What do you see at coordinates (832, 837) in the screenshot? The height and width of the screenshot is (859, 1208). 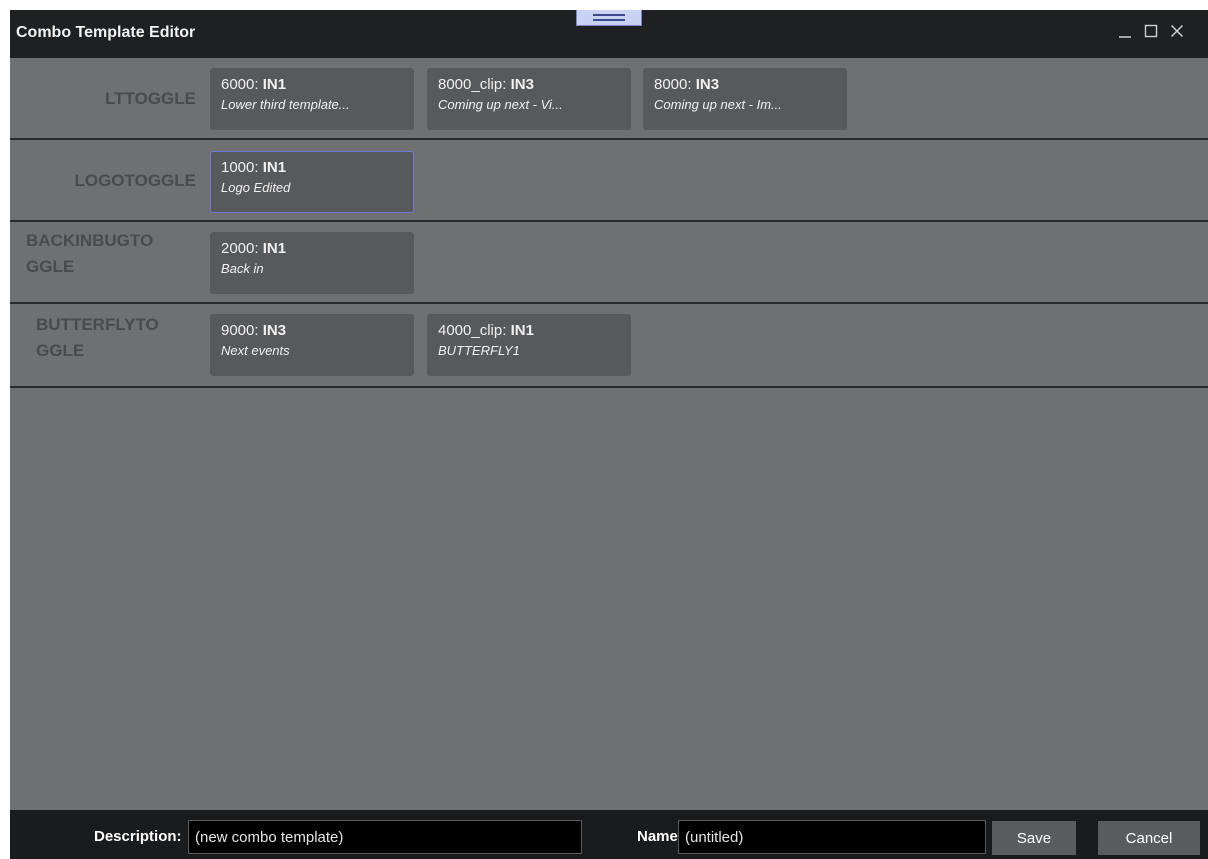 I see `name-input` at bounding box center [832, 837].